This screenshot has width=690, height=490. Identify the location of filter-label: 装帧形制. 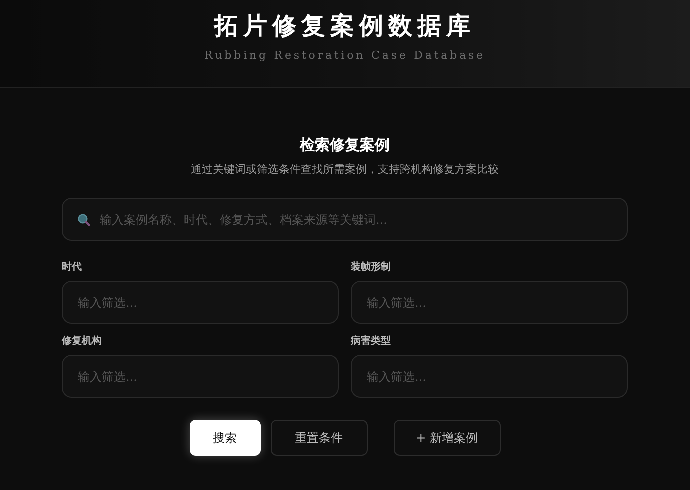
(371, 267).